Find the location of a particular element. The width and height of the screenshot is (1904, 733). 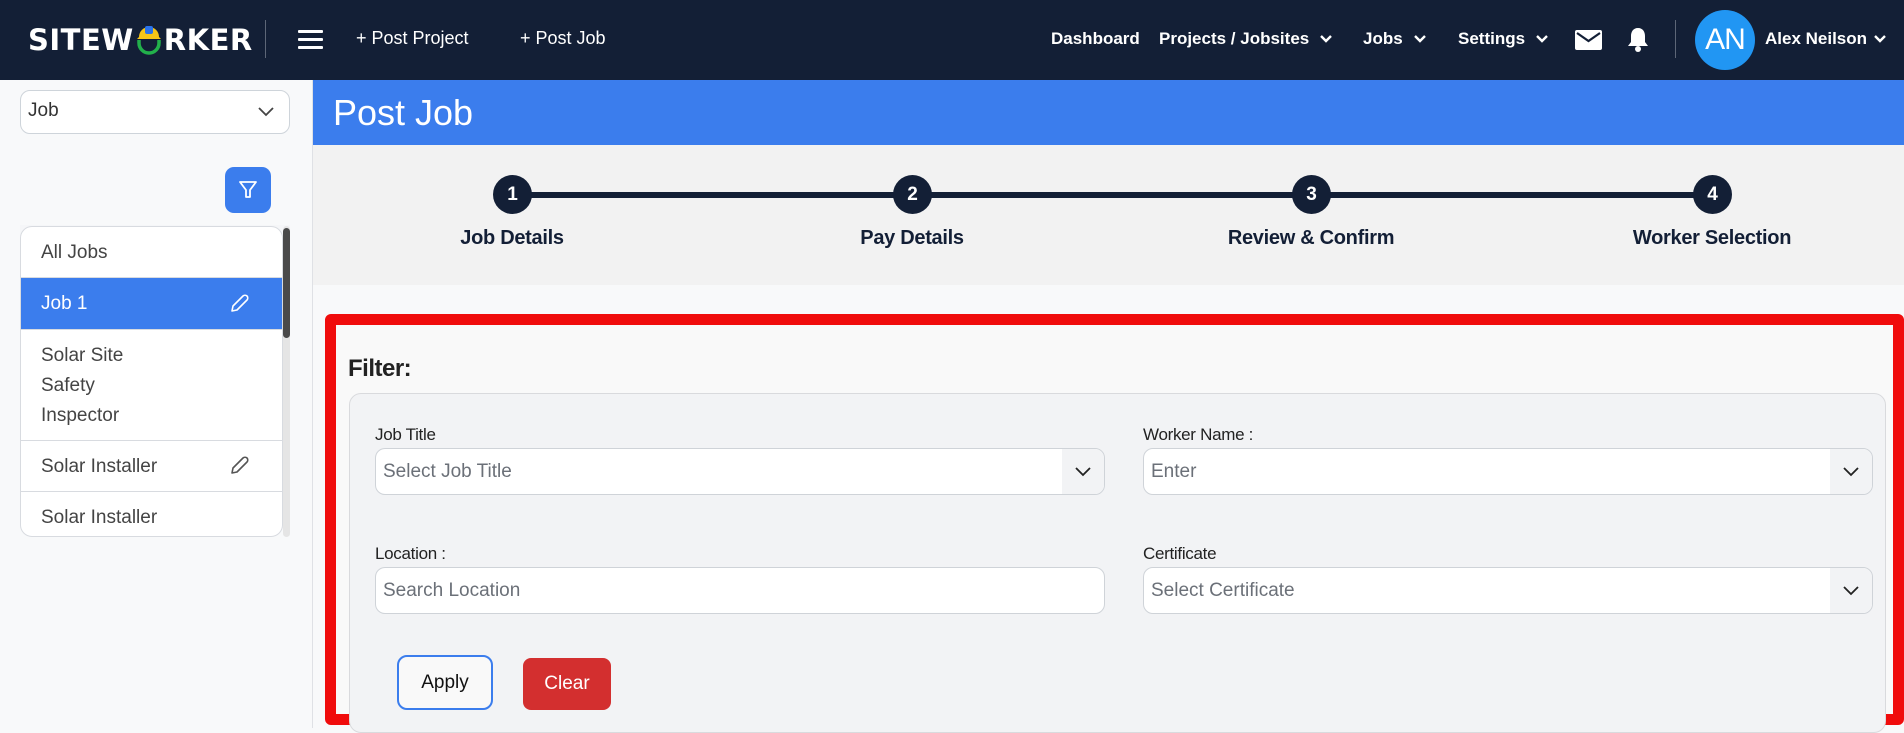

job-title-placeholder: Select Job Title is located at coordinates (447, 471).